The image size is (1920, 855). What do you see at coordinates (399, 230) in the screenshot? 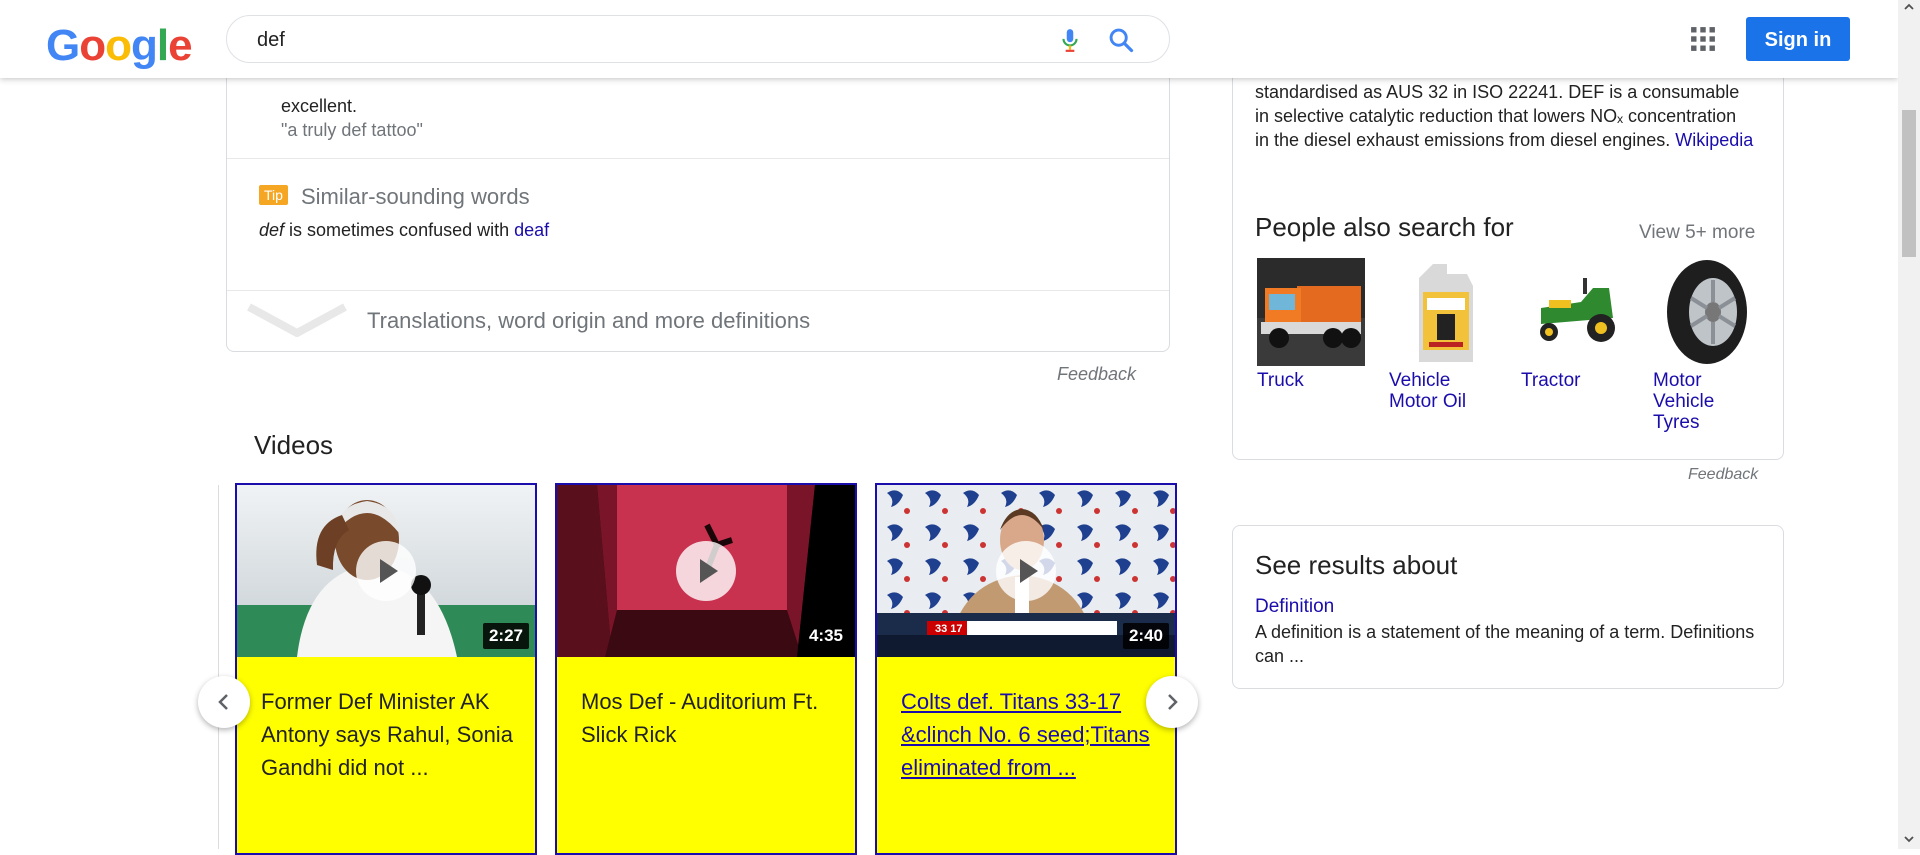
I see `similar-middle-text: is sometimes confused with` at bounding box center [399, 230].